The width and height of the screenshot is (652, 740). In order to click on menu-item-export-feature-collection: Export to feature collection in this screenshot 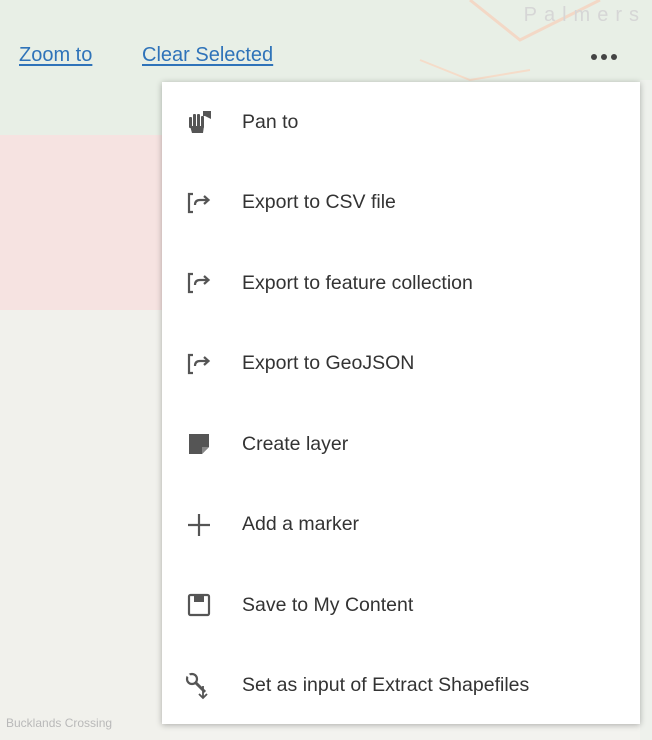, I will do `click(401, 283)`.